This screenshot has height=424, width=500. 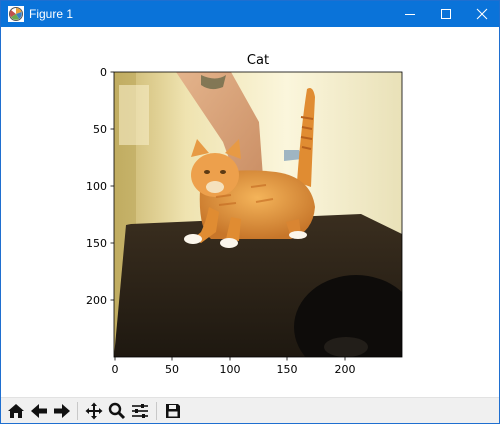 I want to click on y-axis, so click(x=112, y=186).